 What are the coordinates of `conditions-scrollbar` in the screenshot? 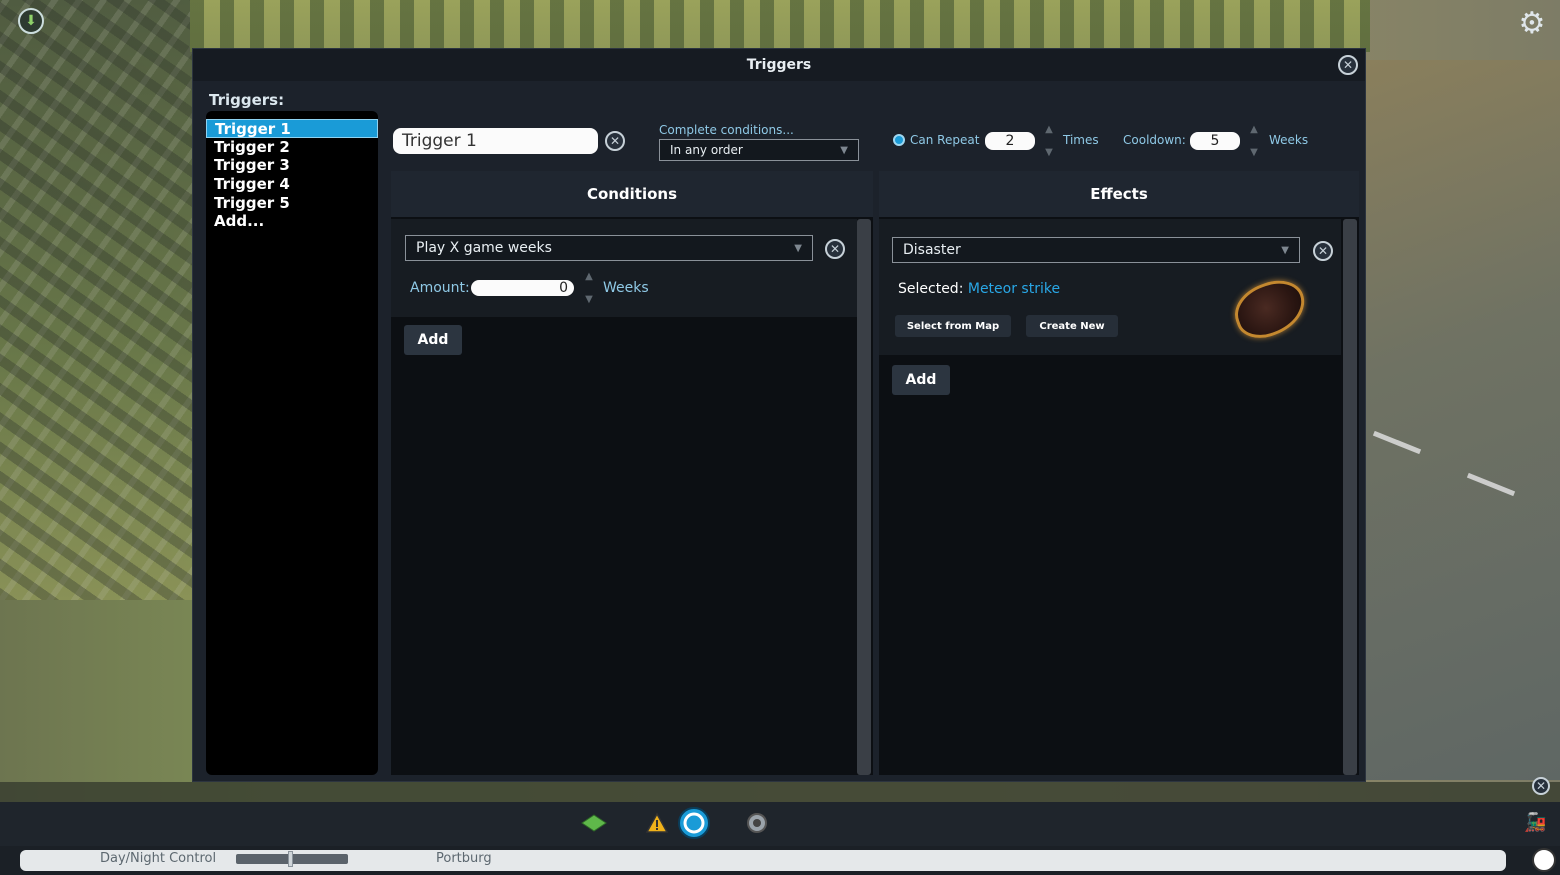 It's located at (864, 497).